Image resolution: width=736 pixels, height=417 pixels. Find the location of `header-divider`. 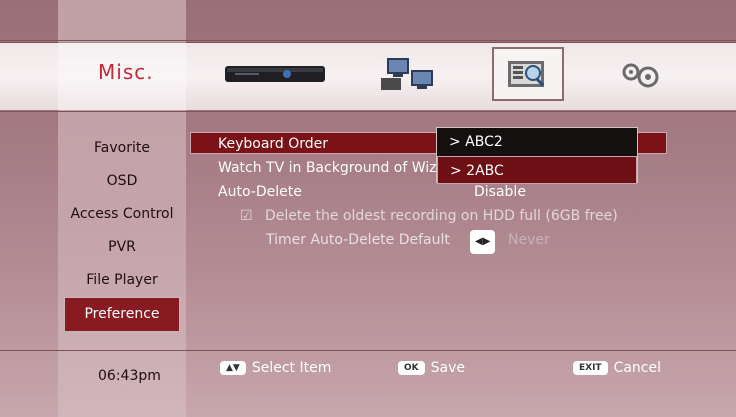

header-divider is located at coordinates (368, 111).